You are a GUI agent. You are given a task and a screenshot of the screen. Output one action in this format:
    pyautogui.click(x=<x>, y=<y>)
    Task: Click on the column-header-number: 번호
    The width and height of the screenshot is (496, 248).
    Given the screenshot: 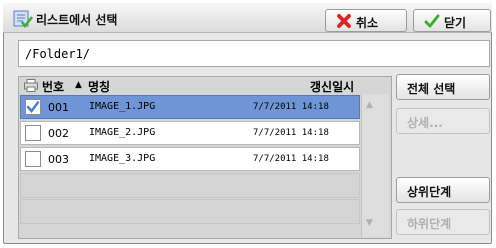 What is the action you would take?
    pyautogui.click(x=53, y=86)
    